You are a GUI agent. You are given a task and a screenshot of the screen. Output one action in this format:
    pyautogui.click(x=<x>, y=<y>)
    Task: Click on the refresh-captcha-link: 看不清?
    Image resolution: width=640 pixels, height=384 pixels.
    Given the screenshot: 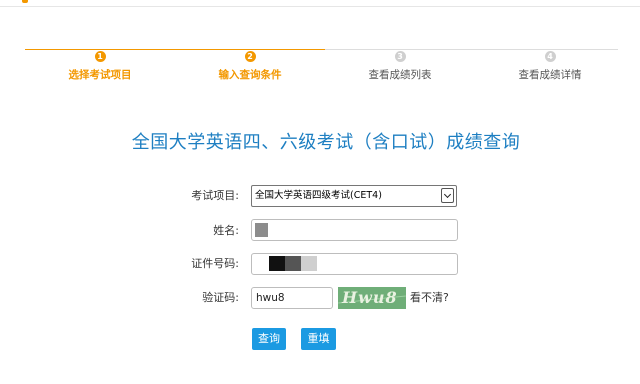 What is the action you would take?
    pyautogui.click(x=429, y=298)
    